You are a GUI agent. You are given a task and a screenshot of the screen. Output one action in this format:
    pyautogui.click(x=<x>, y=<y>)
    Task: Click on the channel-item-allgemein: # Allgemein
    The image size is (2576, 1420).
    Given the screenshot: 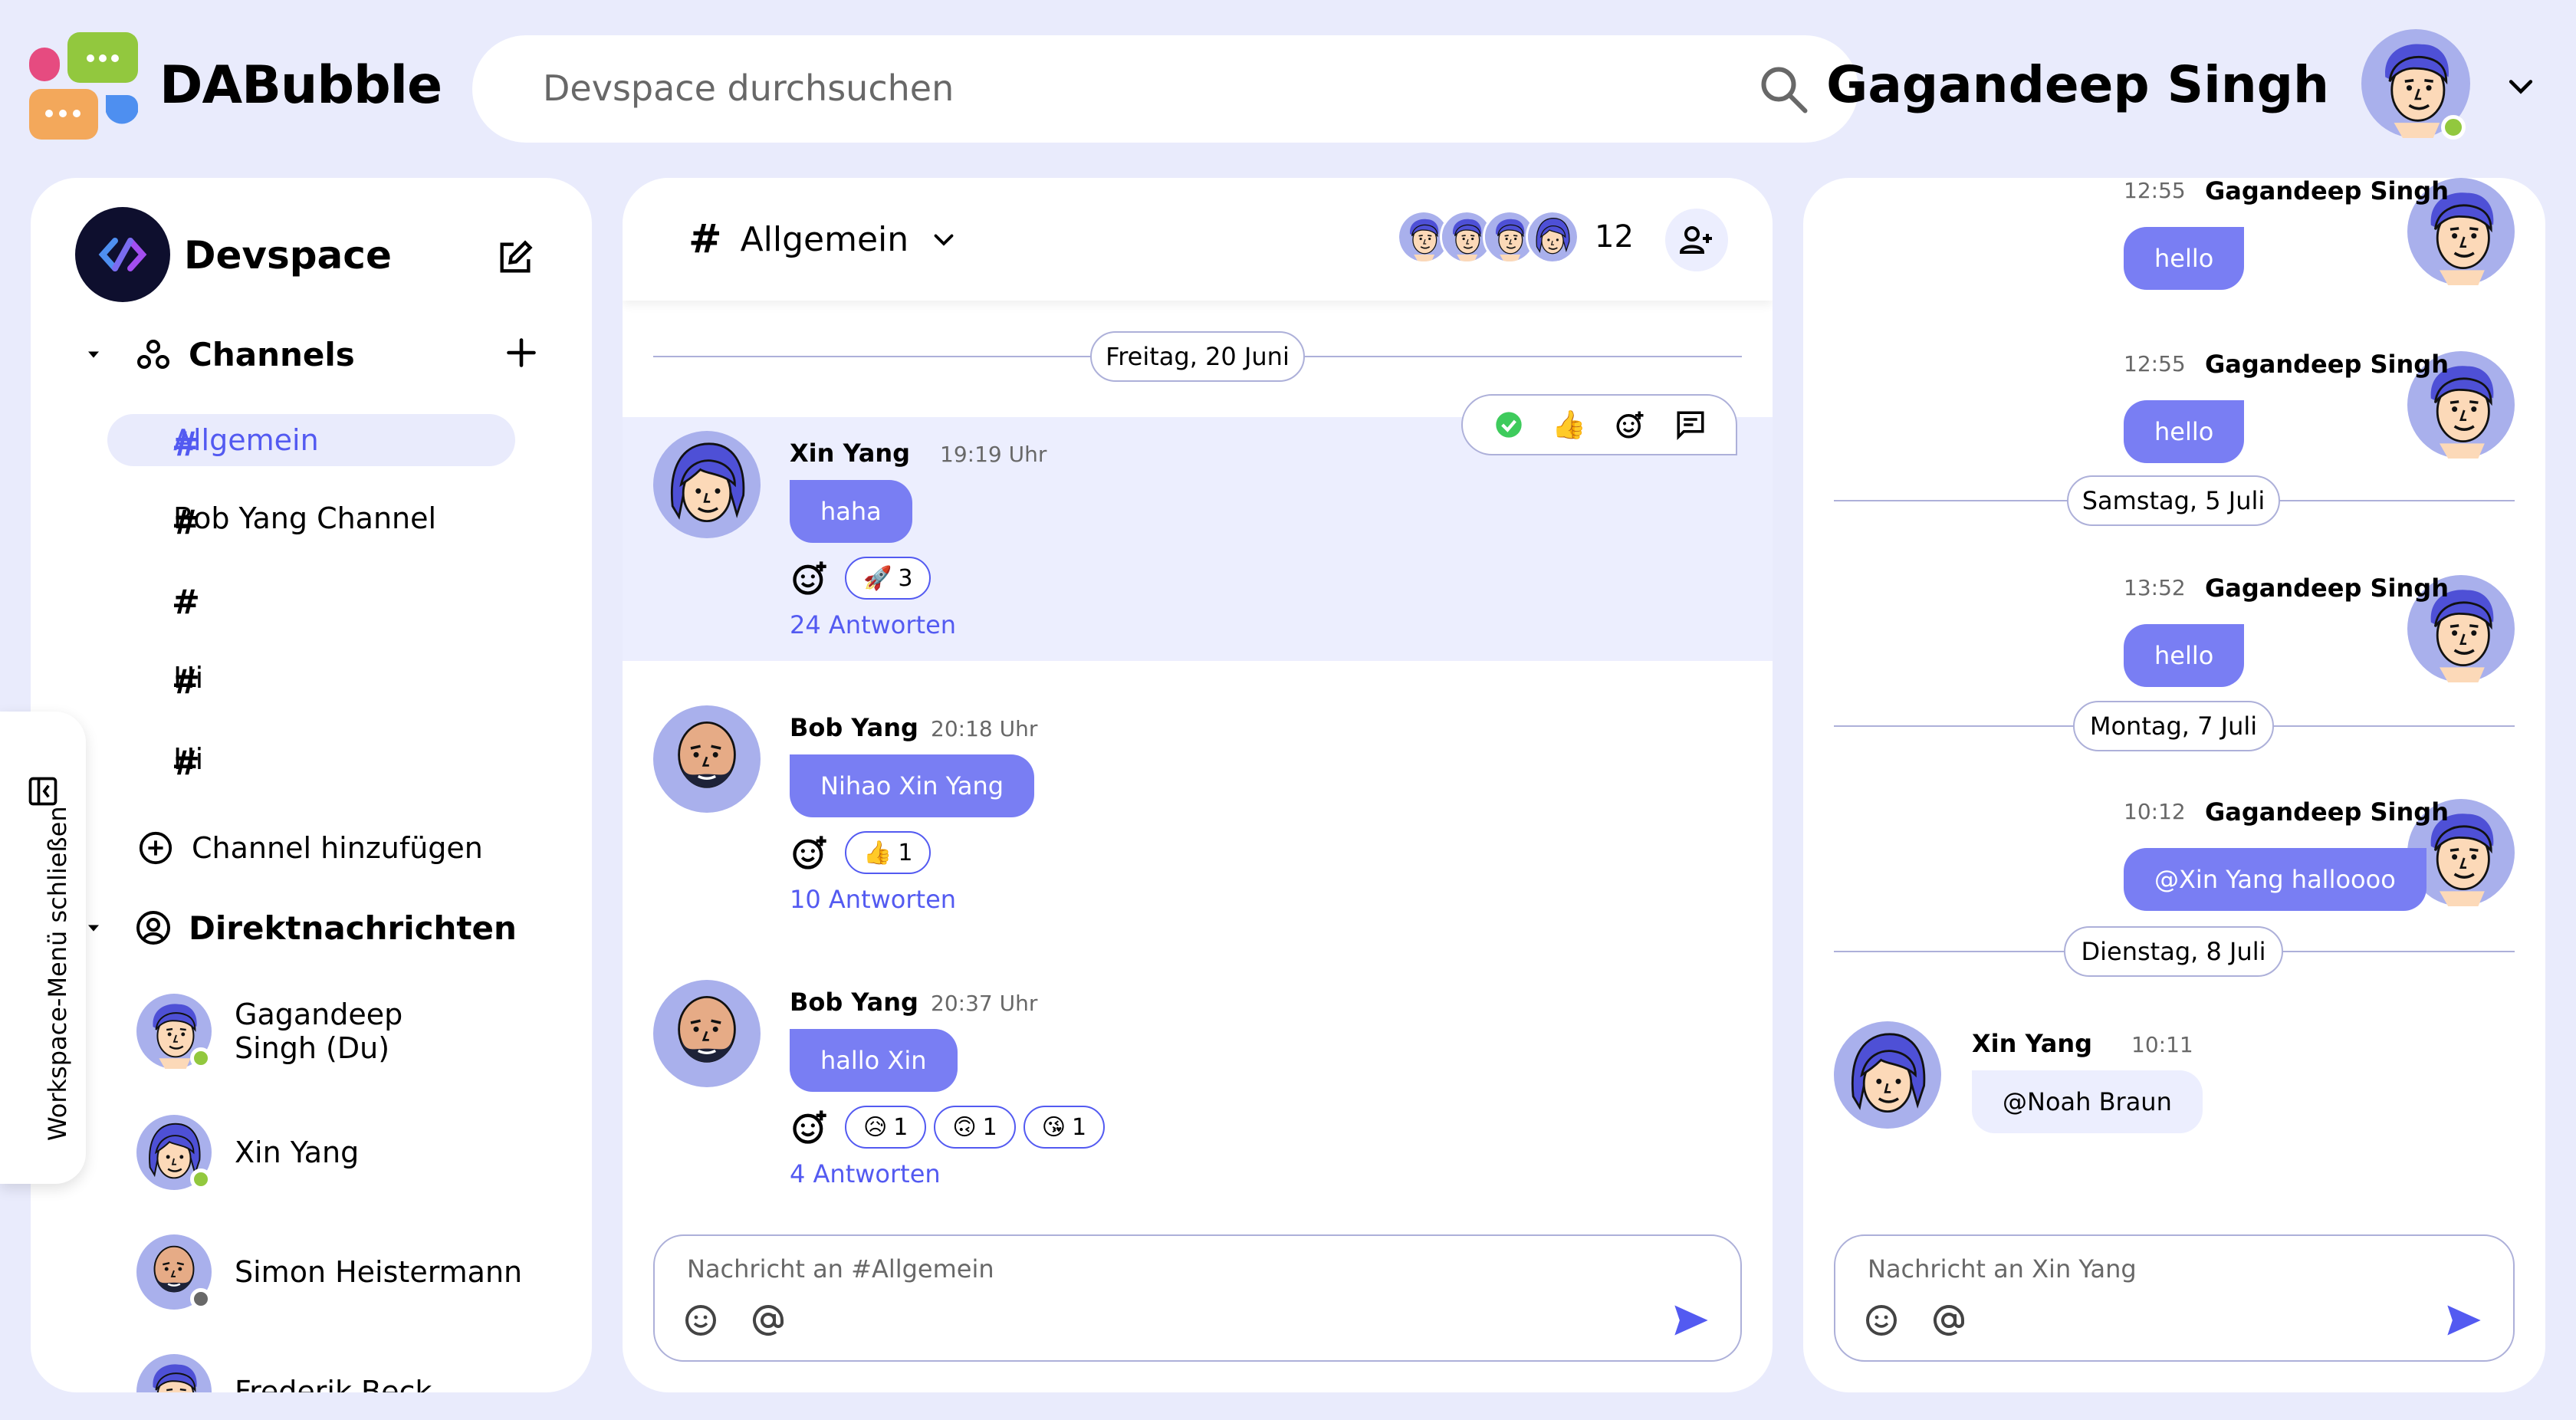 What is the action you would take?
    pyautogui.click(x=311, y=440)
    